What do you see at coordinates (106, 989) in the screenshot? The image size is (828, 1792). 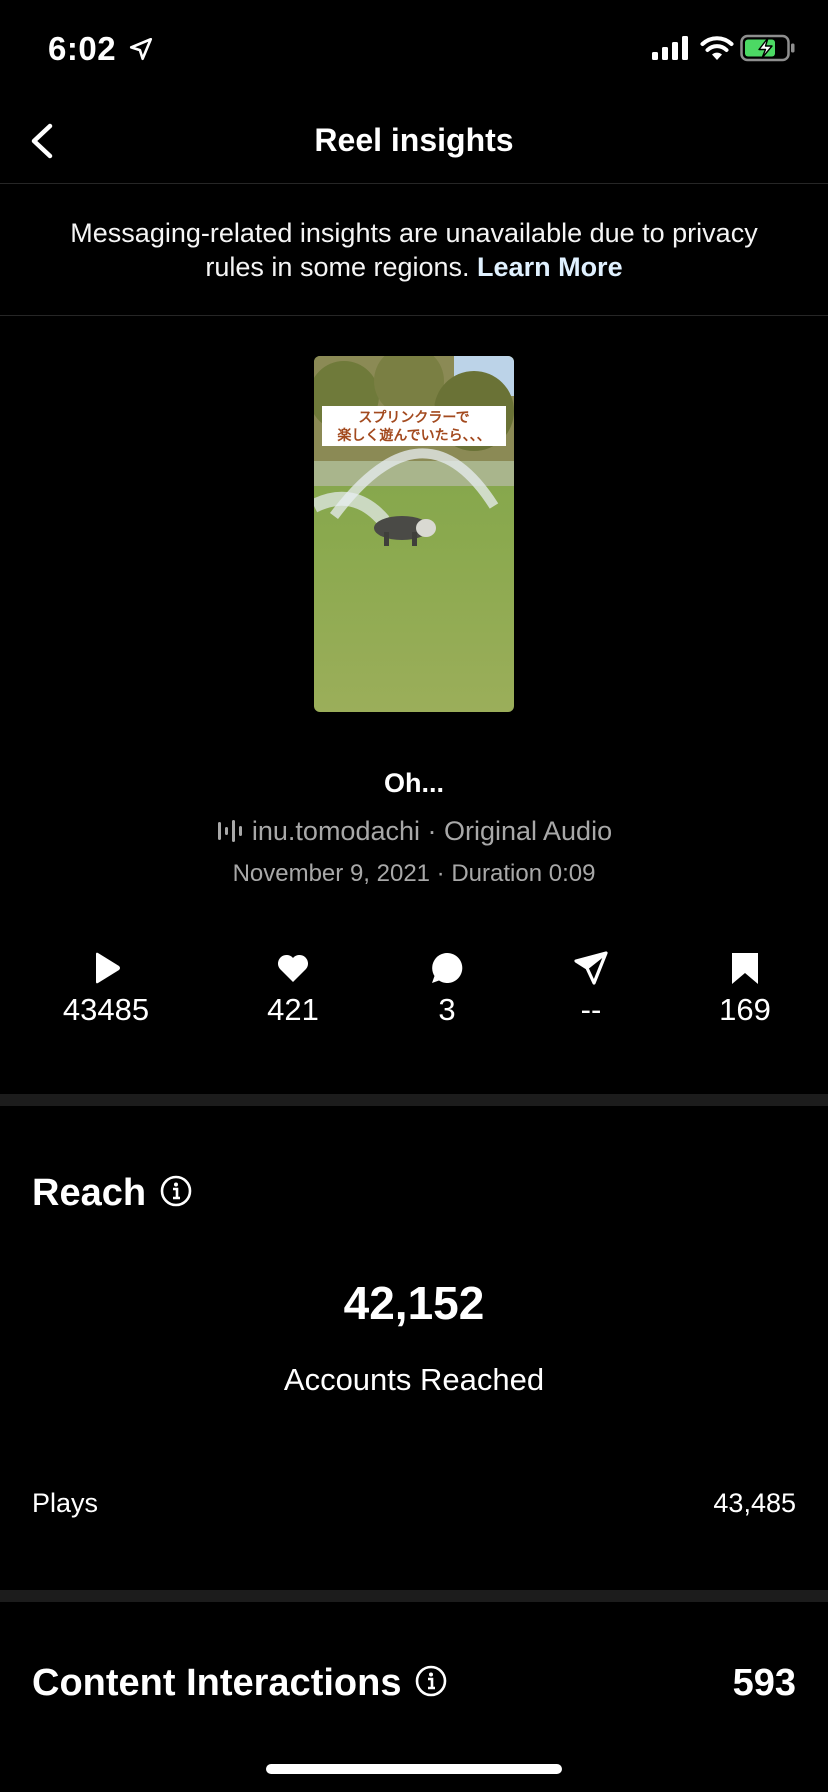 I see `stat-plays: 43485` at bounding box center [106, 989].